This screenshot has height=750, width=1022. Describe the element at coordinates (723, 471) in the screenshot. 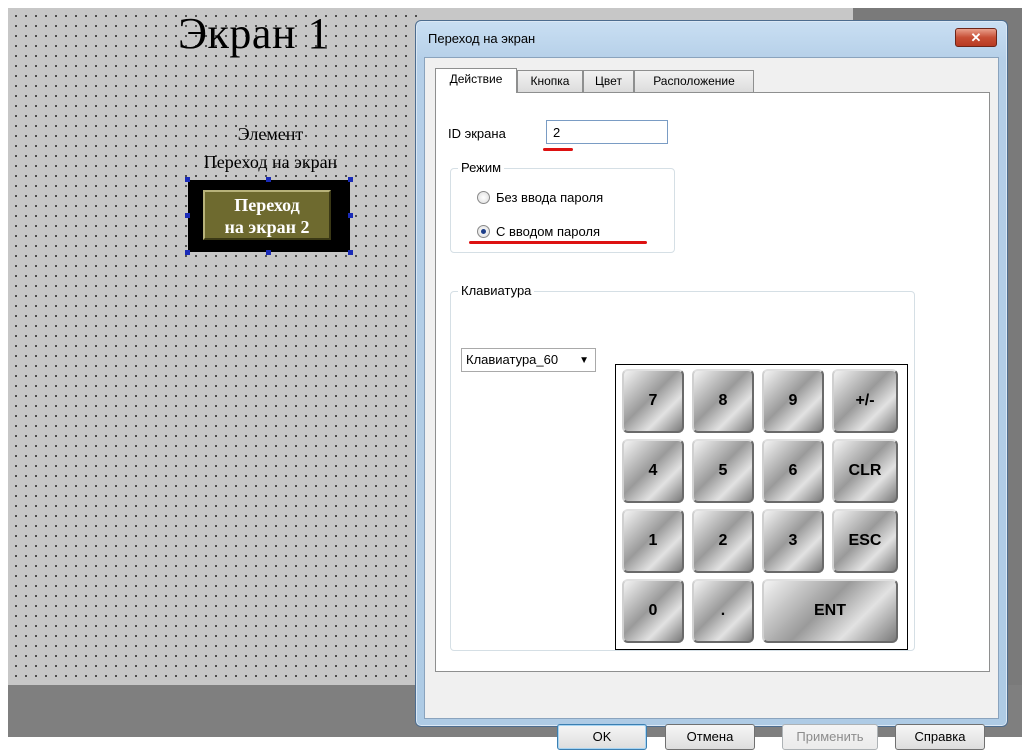

I see `key-5: 5` at that location.